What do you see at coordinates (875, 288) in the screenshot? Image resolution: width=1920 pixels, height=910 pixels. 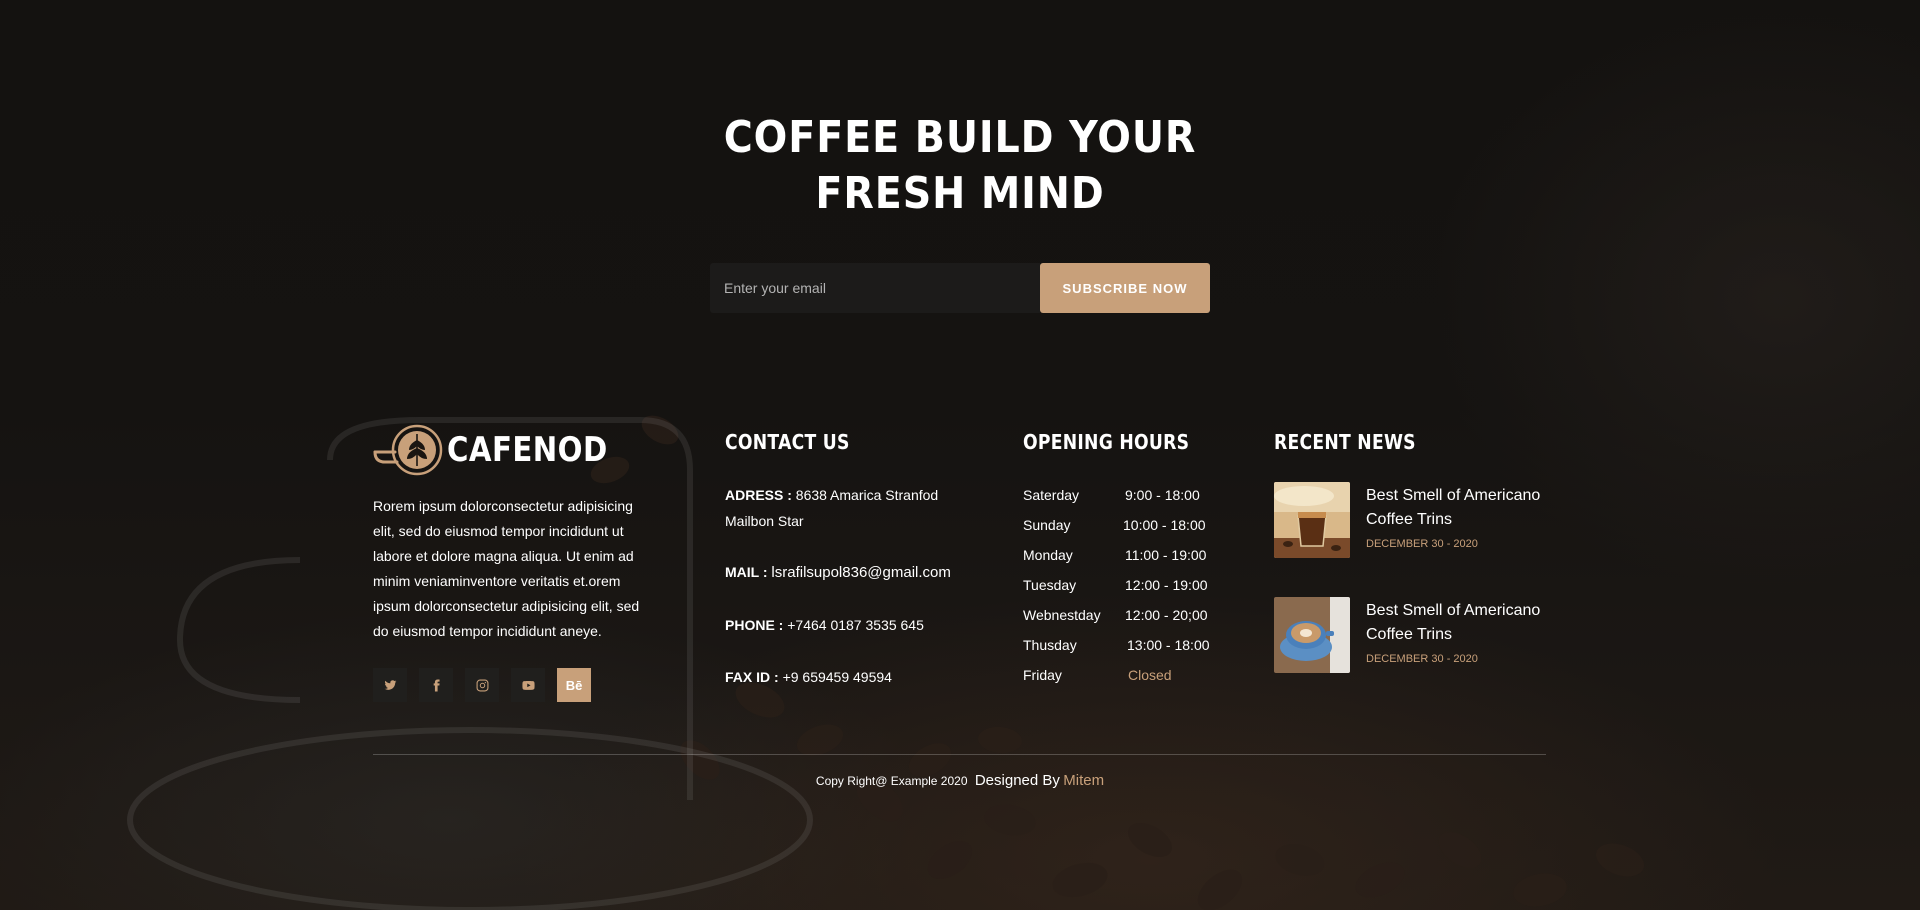 I see `email-input` at bounding box center [875, 288].